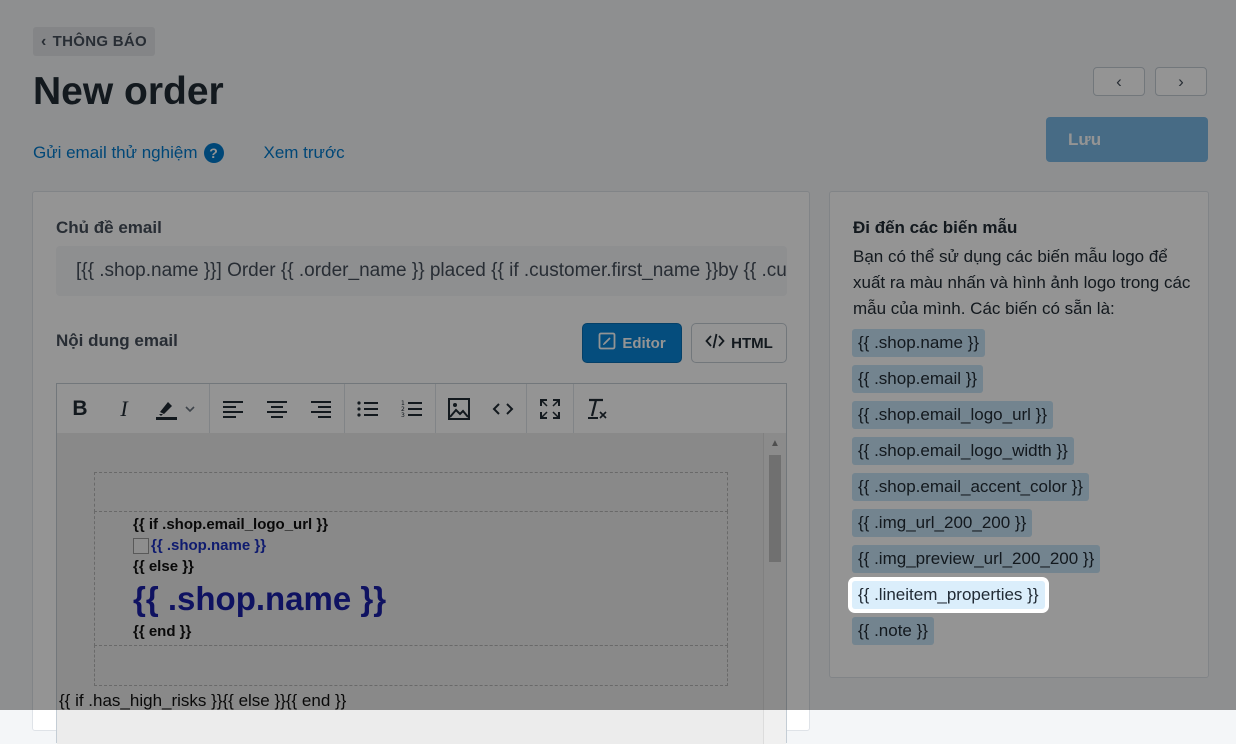  I want to click on preview-link: Xem trước, so click(304, 153).